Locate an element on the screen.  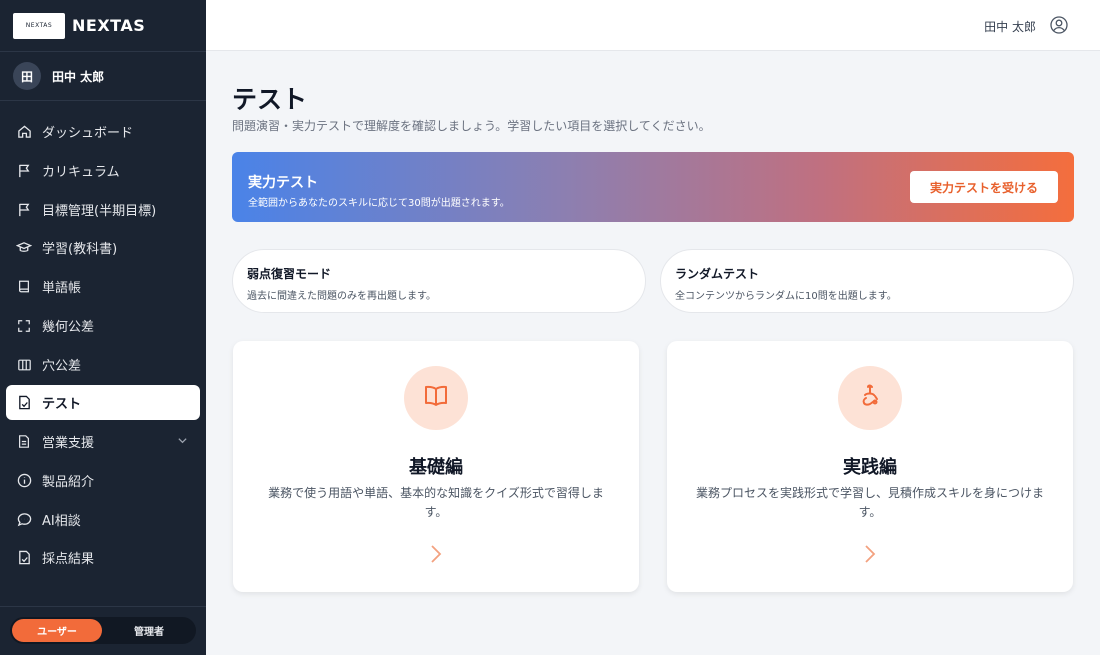
sidebar-item-results: 採点結果 is located at coordinates (103, 557).